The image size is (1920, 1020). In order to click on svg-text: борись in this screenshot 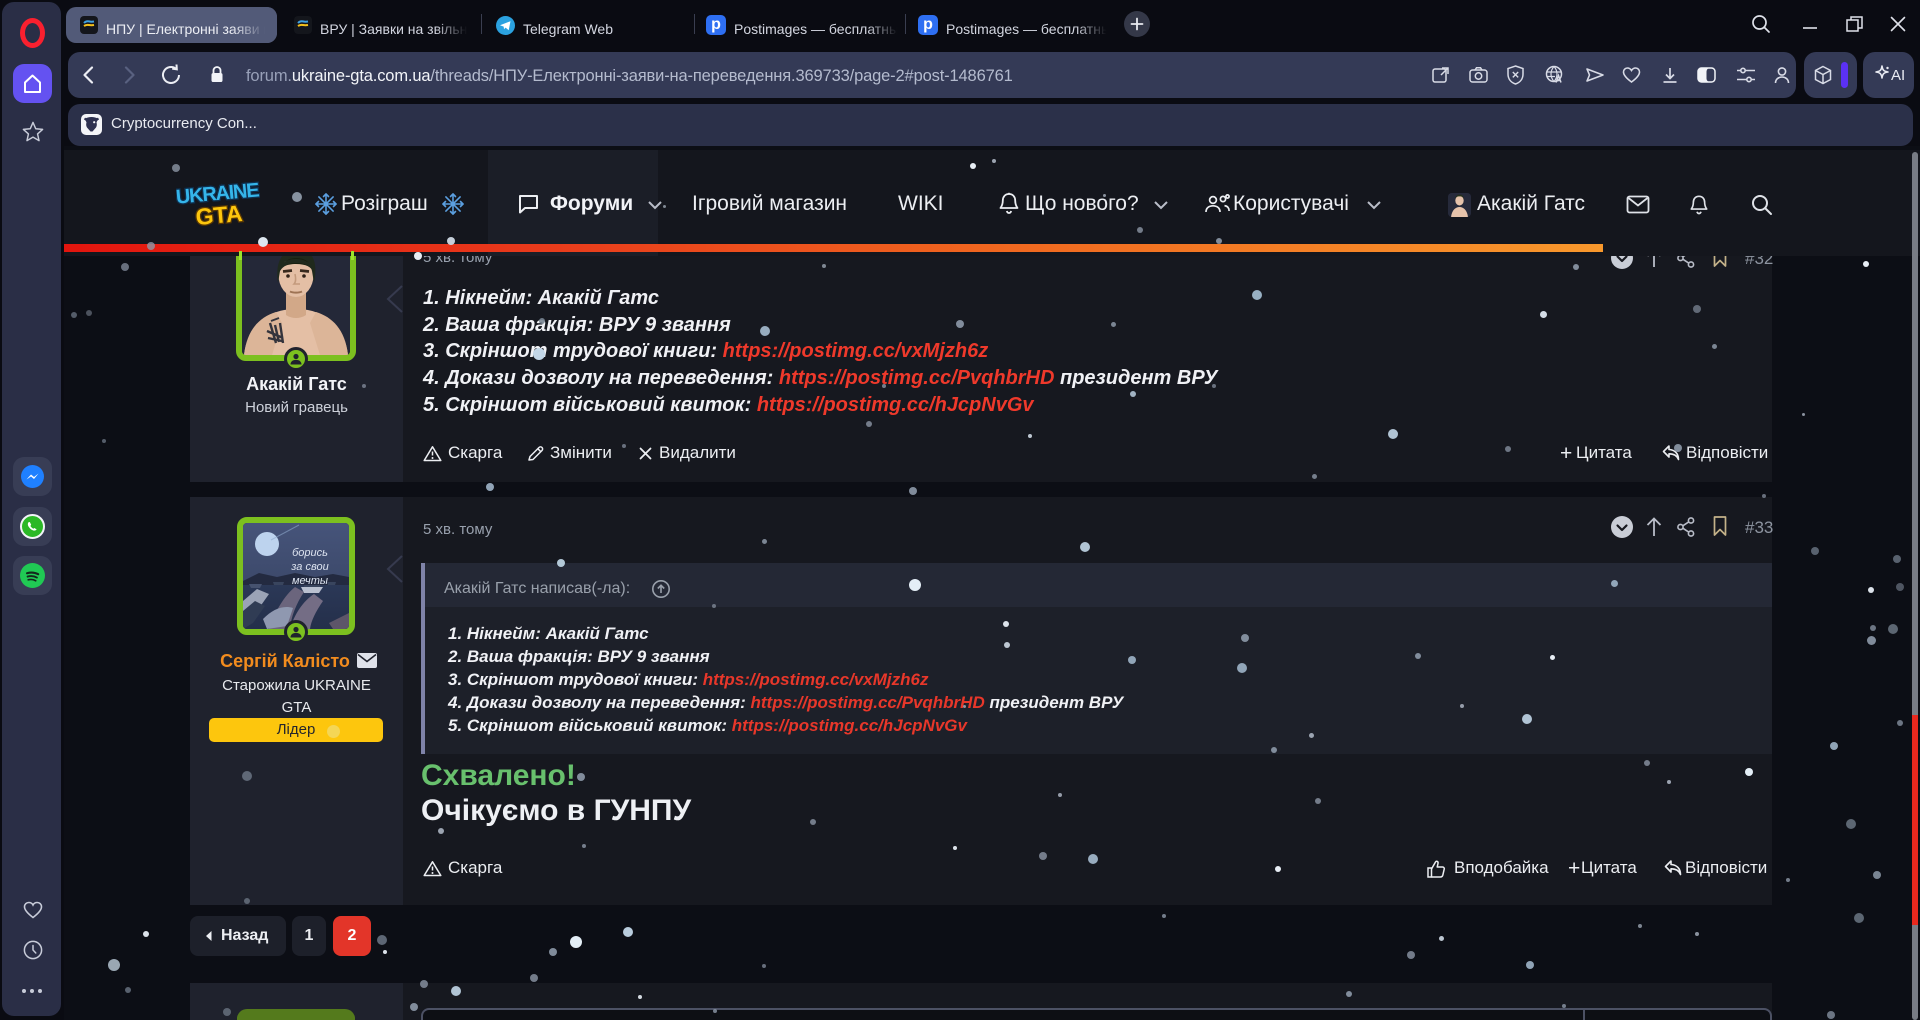, I will do `click(310, 553)`.